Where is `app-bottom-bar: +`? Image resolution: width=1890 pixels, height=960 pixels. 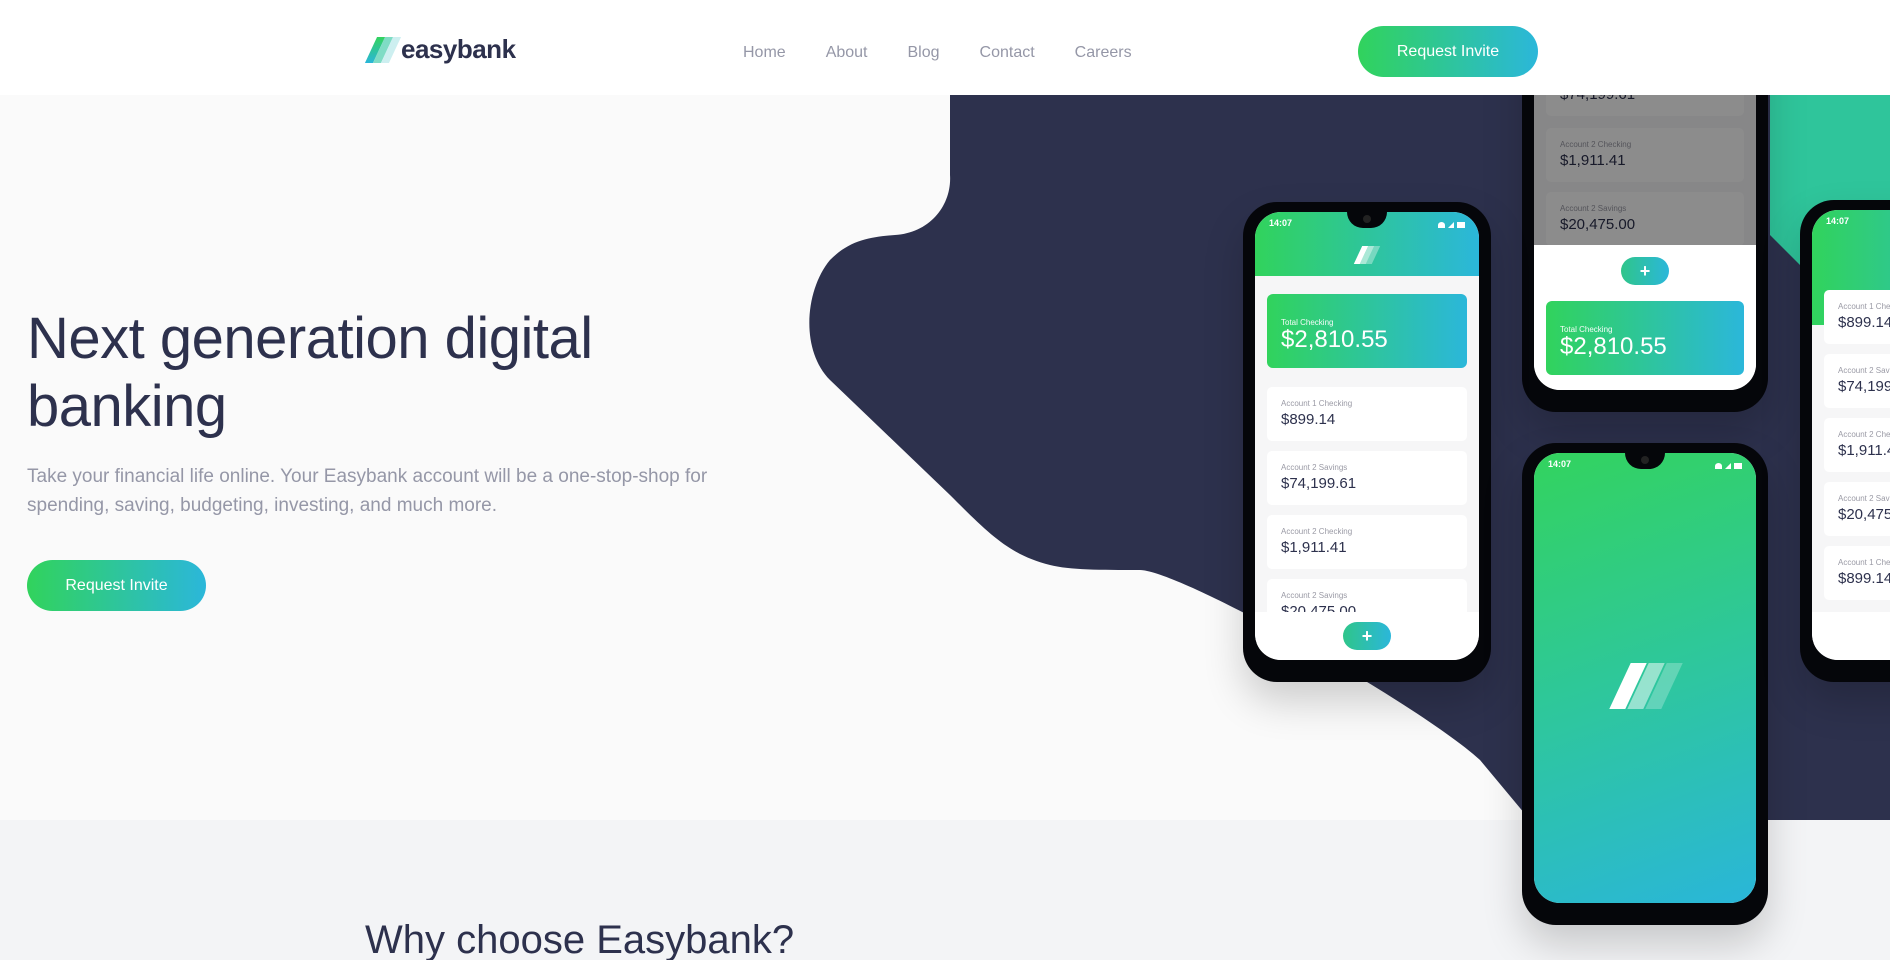
app-bottom-bar: + is located at coordinates (1367, 636).